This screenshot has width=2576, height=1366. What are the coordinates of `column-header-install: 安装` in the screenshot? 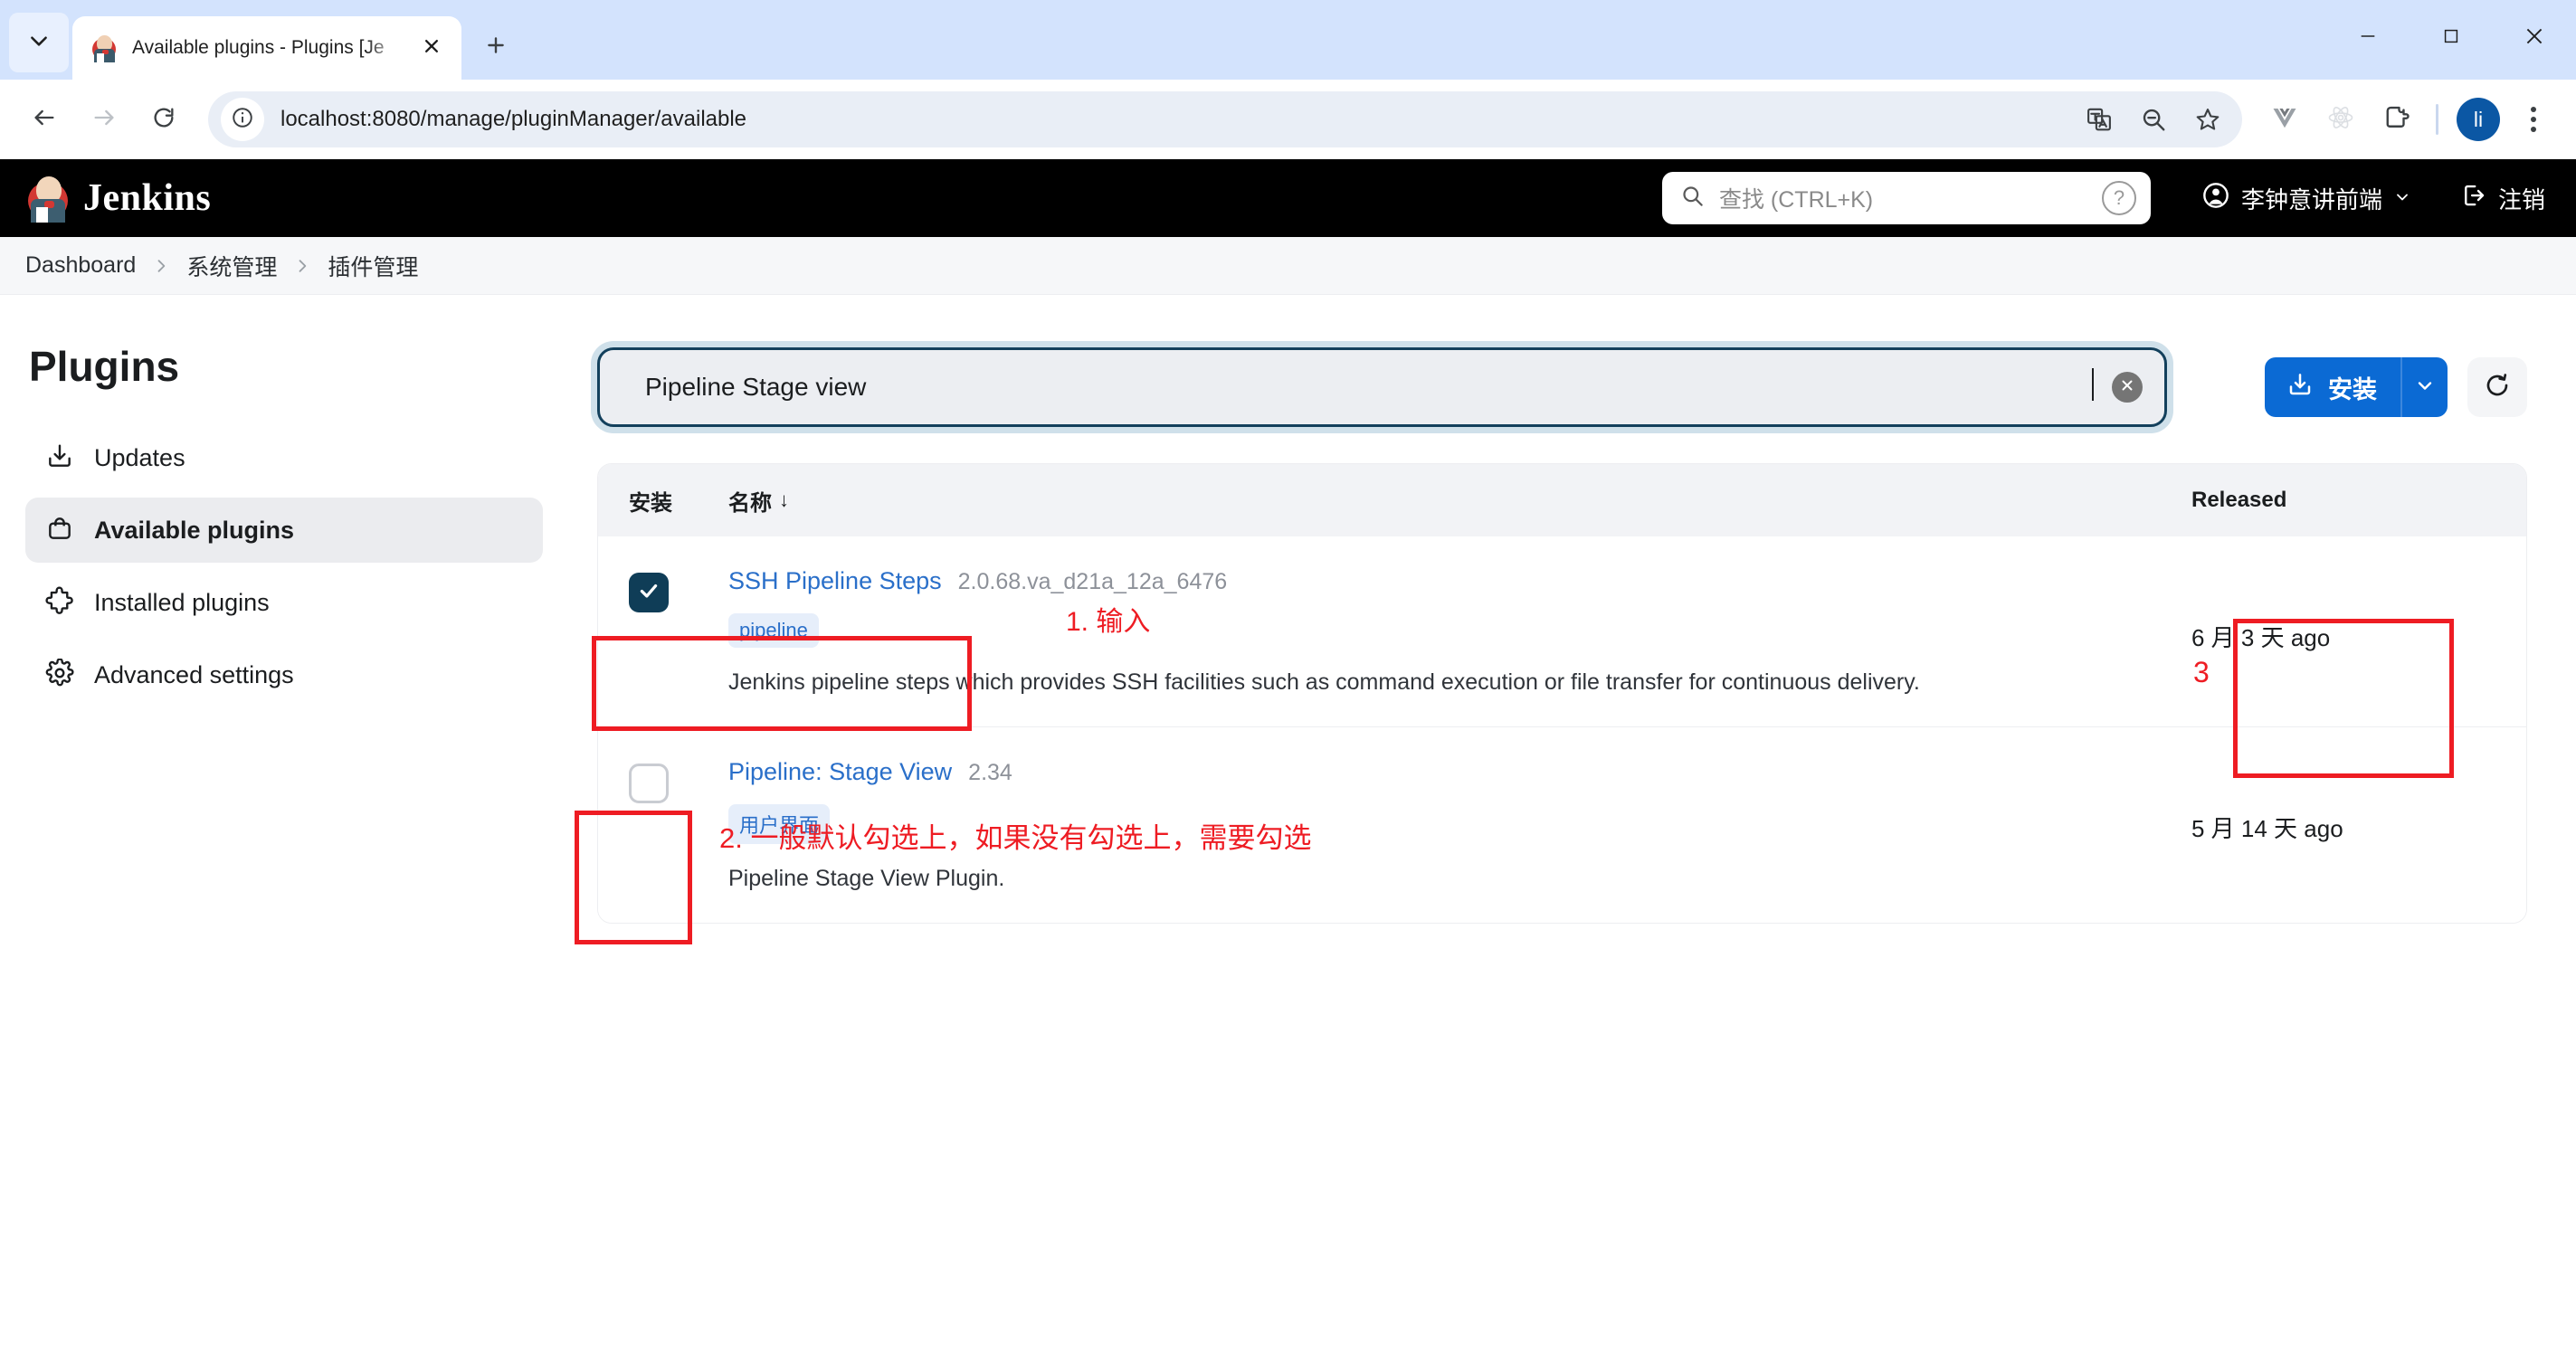 It's located at (650, 503).